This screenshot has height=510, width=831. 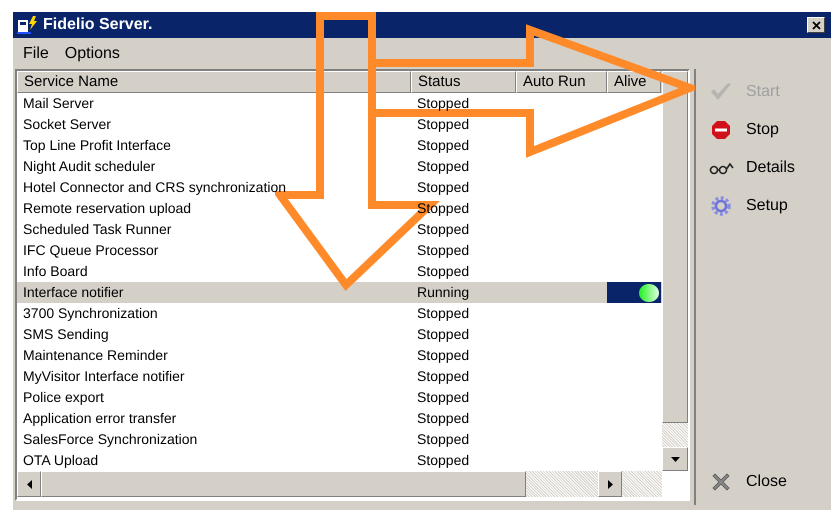 What do you see at coordinates (110, 439) in the screenshot?
I see `service-name: SalesForce Synchronization` at bounding box center [110, 439].